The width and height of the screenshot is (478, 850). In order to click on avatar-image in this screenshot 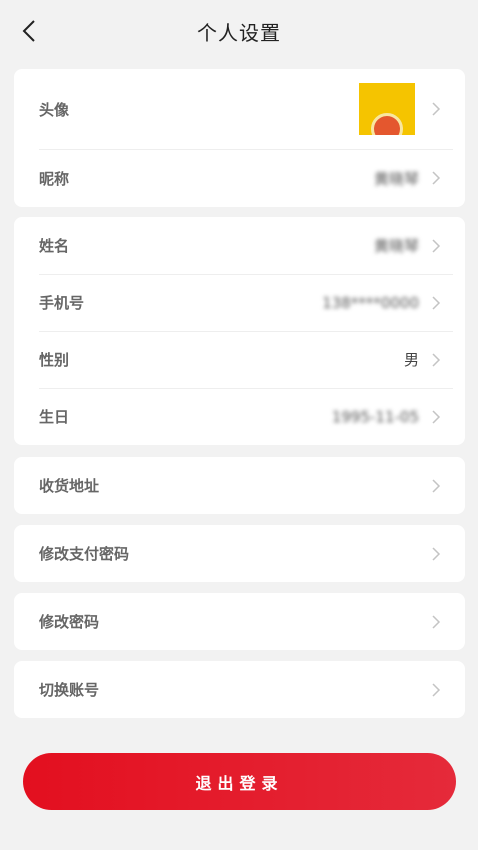, I will do `click(387, 124)`.